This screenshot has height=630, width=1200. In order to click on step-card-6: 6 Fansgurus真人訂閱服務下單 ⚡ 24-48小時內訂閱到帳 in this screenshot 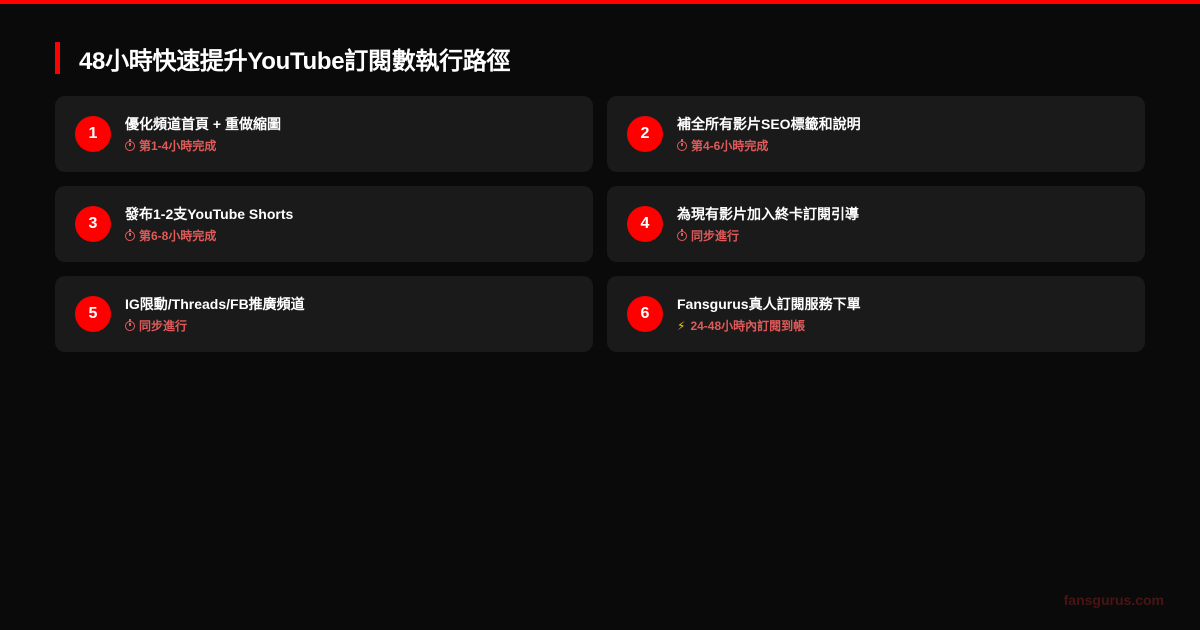, I will do `click(876, 314)`.